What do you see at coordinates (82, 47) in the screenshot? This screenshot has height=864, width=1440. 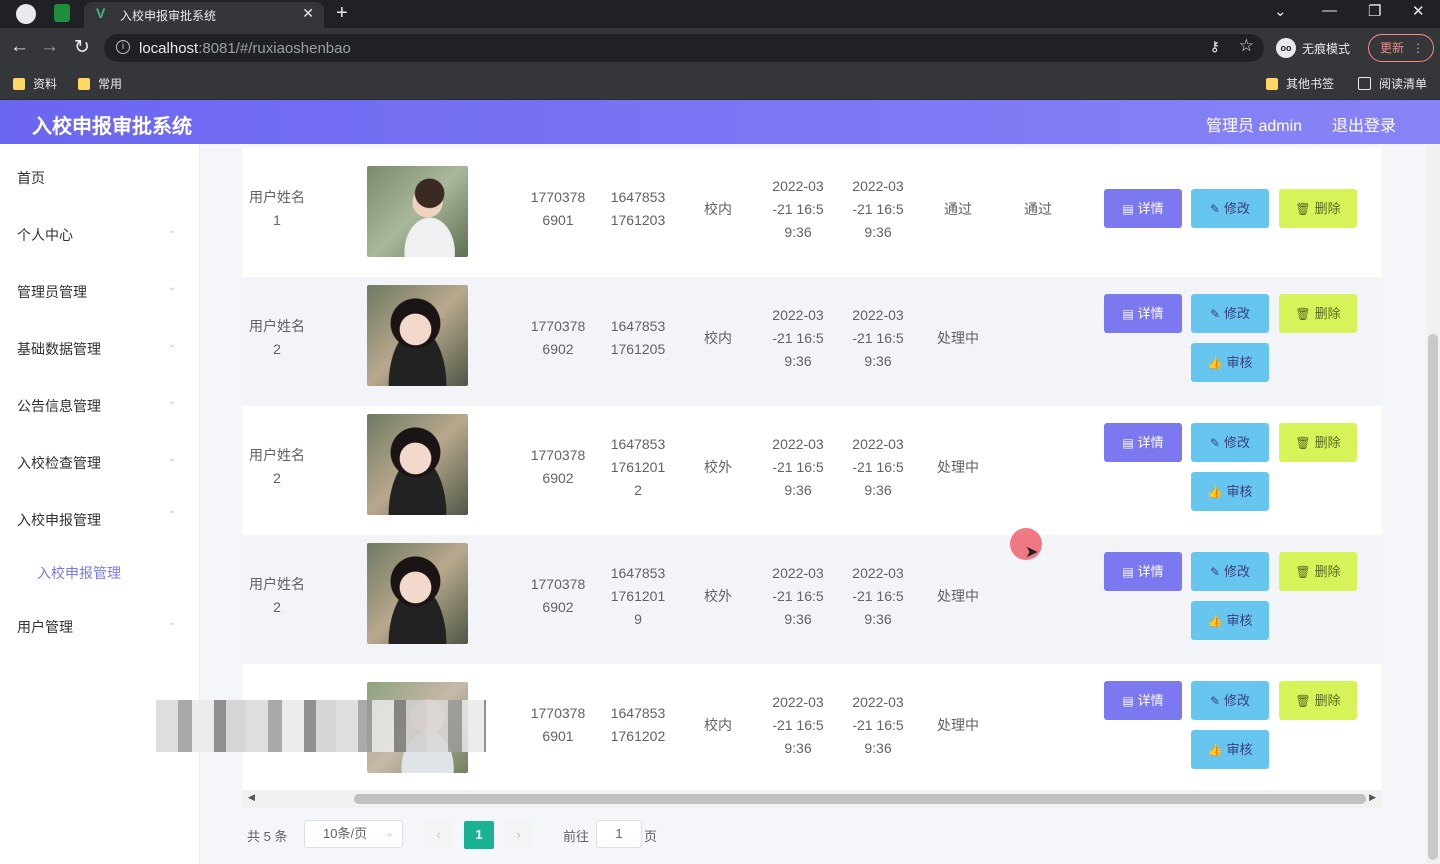 I see `reload-icon: ↻` at bounding box center [82, 47].